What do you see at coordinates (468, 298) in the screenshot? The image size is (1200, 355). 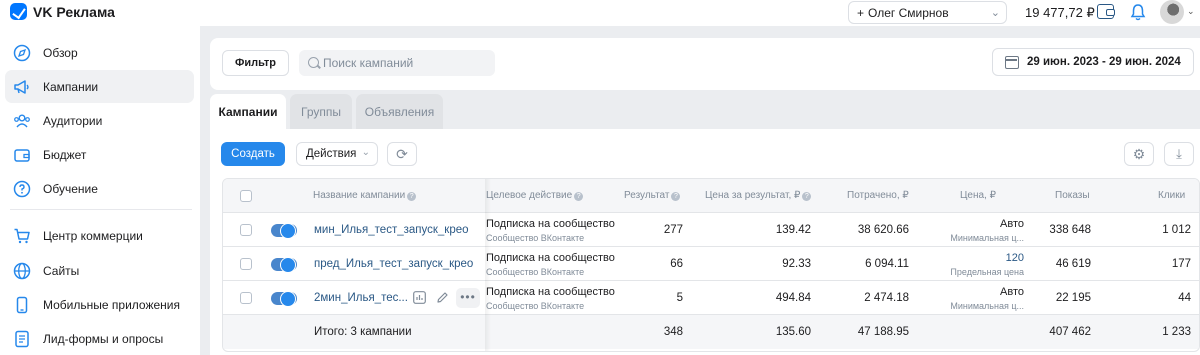 I see `more-options-icon: •••` at bounding box center [468, 298].